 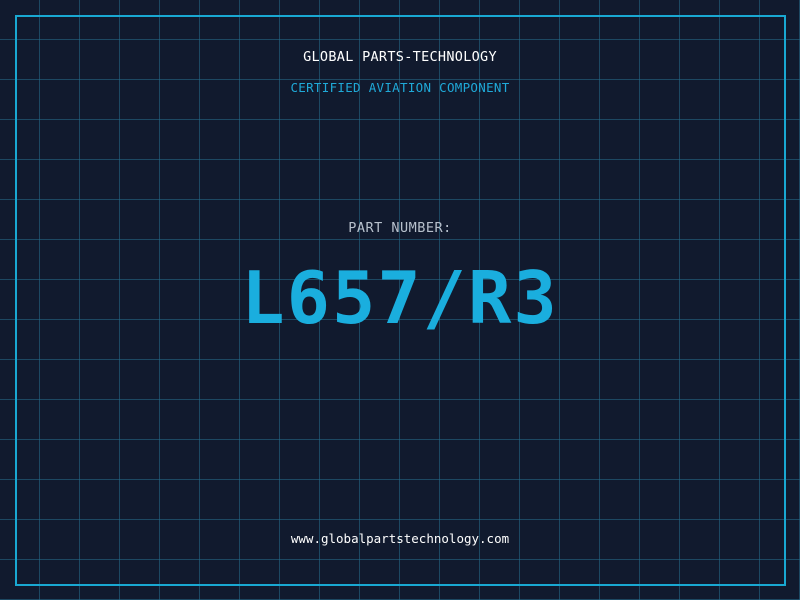 What do you see at coordinates (400, 298) in the screenshot?
I see `part-number-value: L657/R3` at bounding box center [400, 298].